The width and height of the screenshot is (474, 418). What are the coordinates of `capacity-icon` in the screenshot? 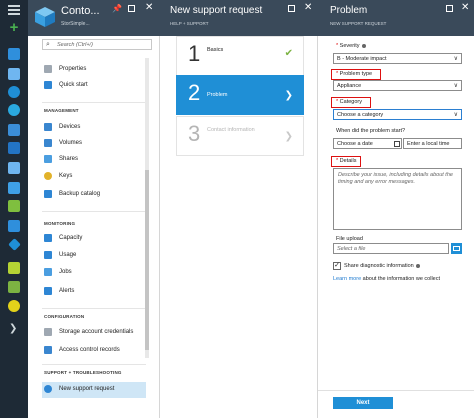 It's located at (48, 238).